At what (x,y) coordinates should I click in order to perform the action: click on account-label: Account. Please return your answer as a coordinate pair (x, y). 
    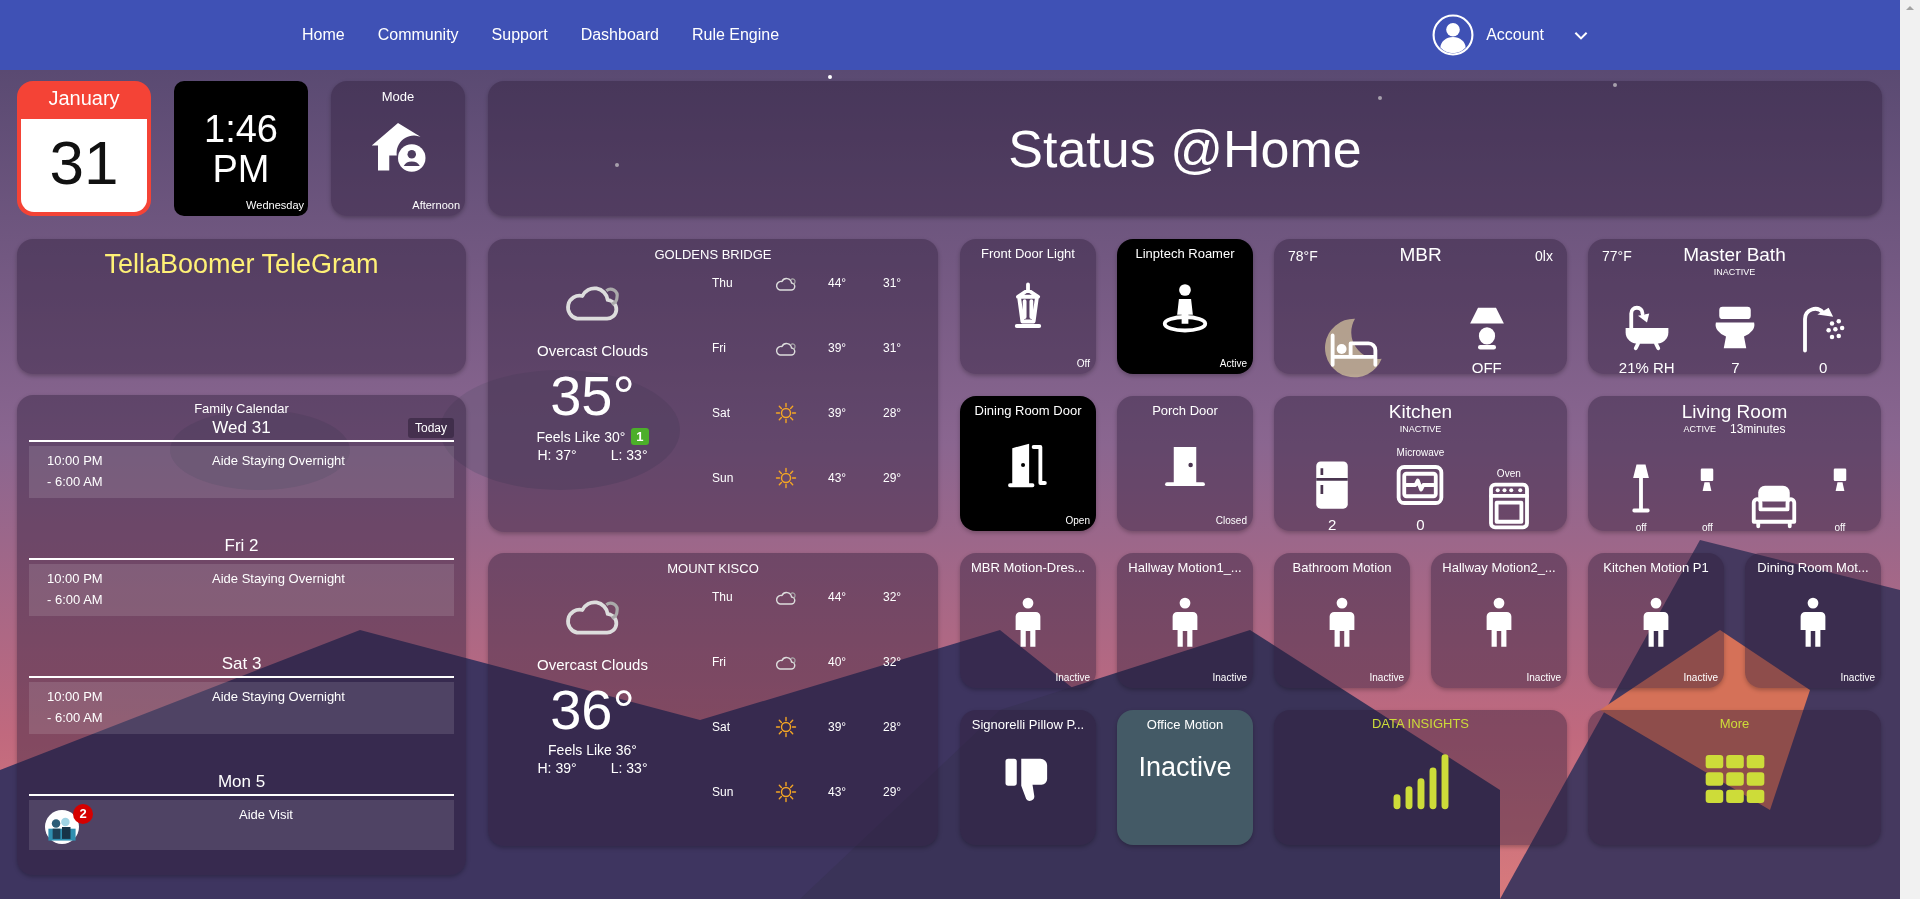
    Looking at the image, I should click on (1515, 35).